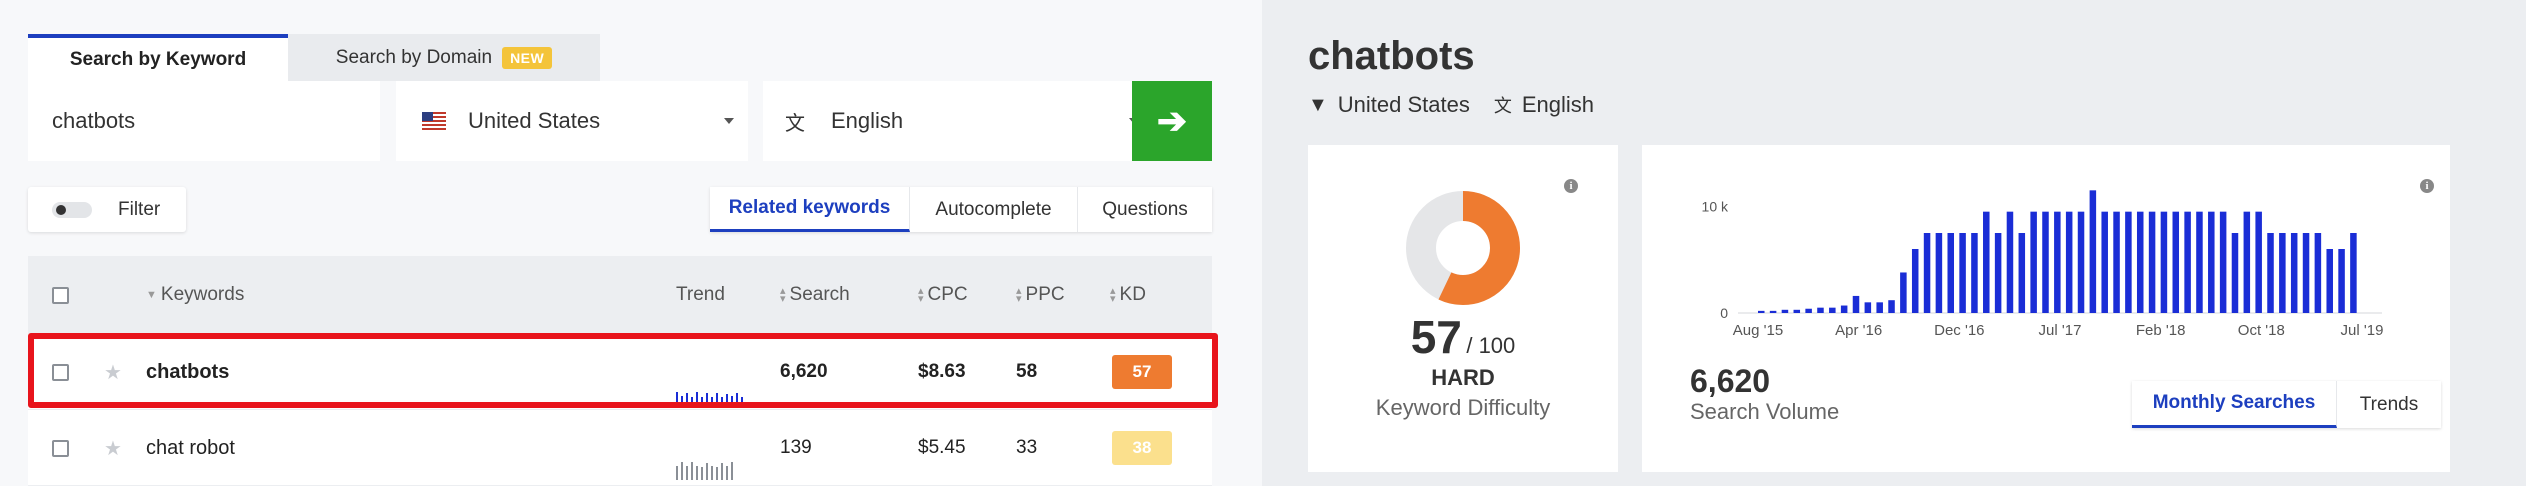  Describe the element at coordinates (414, 57) in the screenshot. I see `tab-label: Search by Domain` at that location.